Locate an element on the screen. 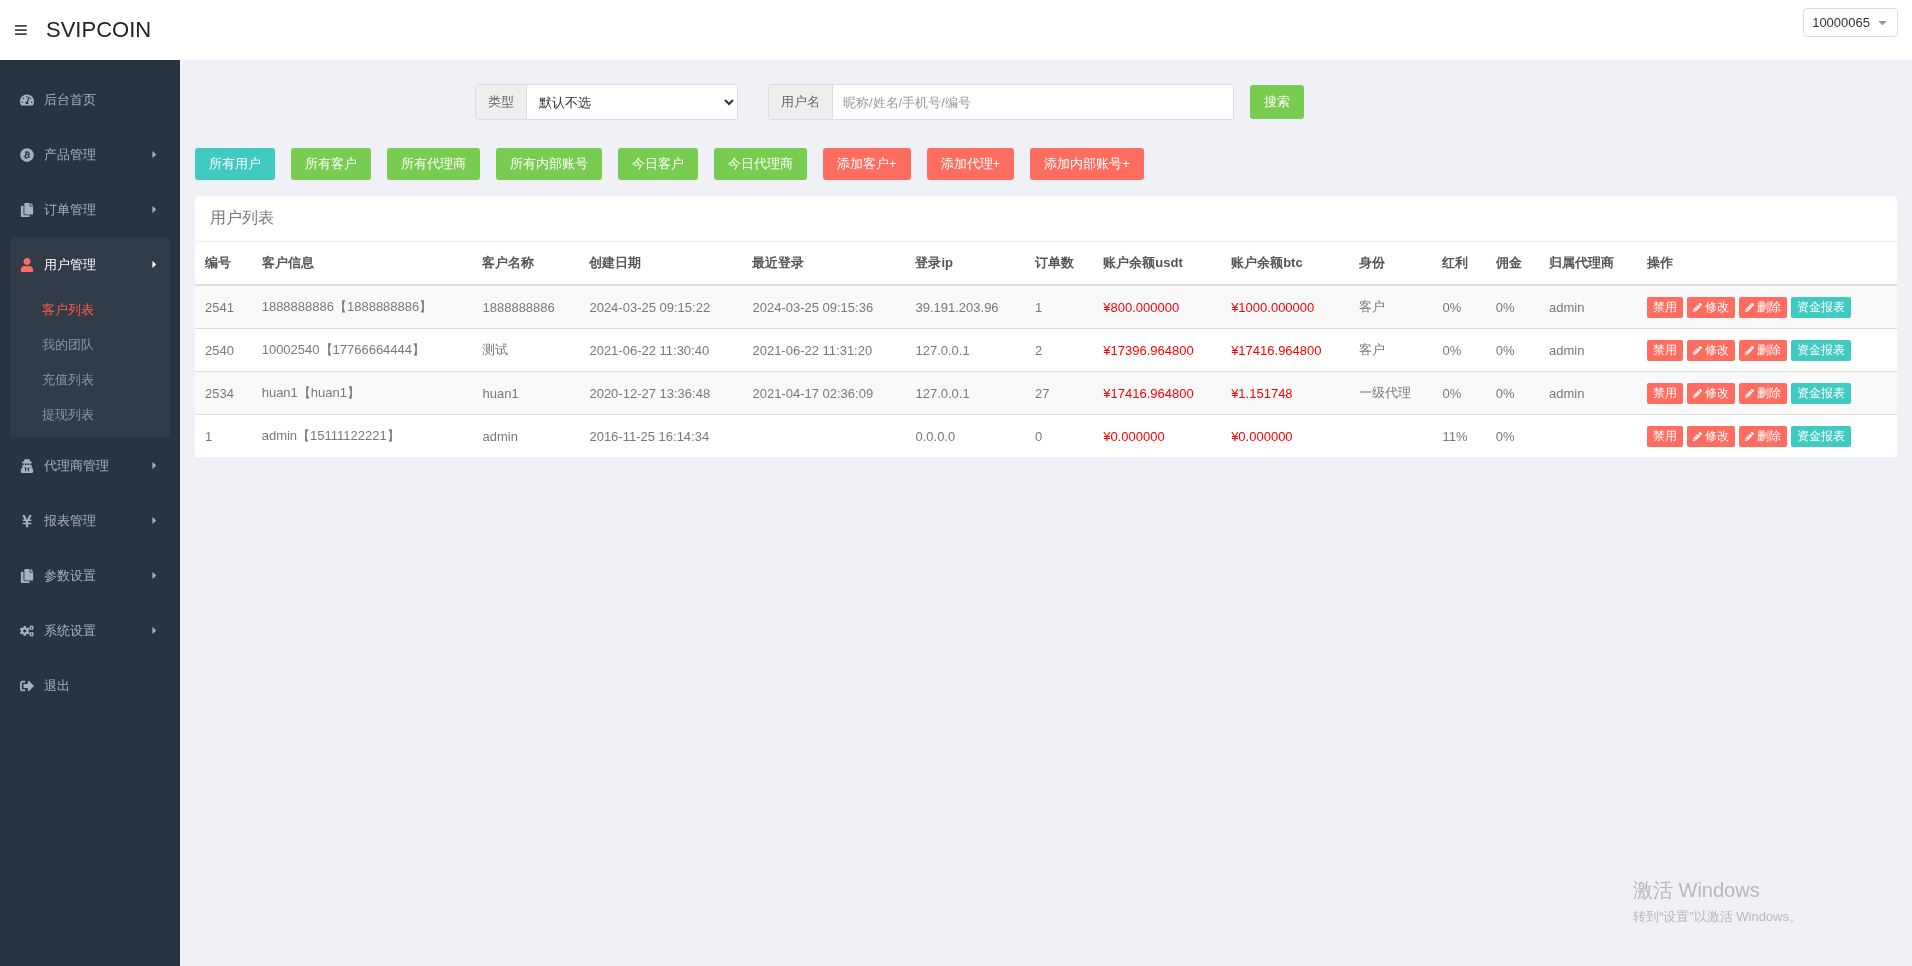 The image size is (1912, 966). filter-button: 添加代理+ is located at coordinates (970, 164).